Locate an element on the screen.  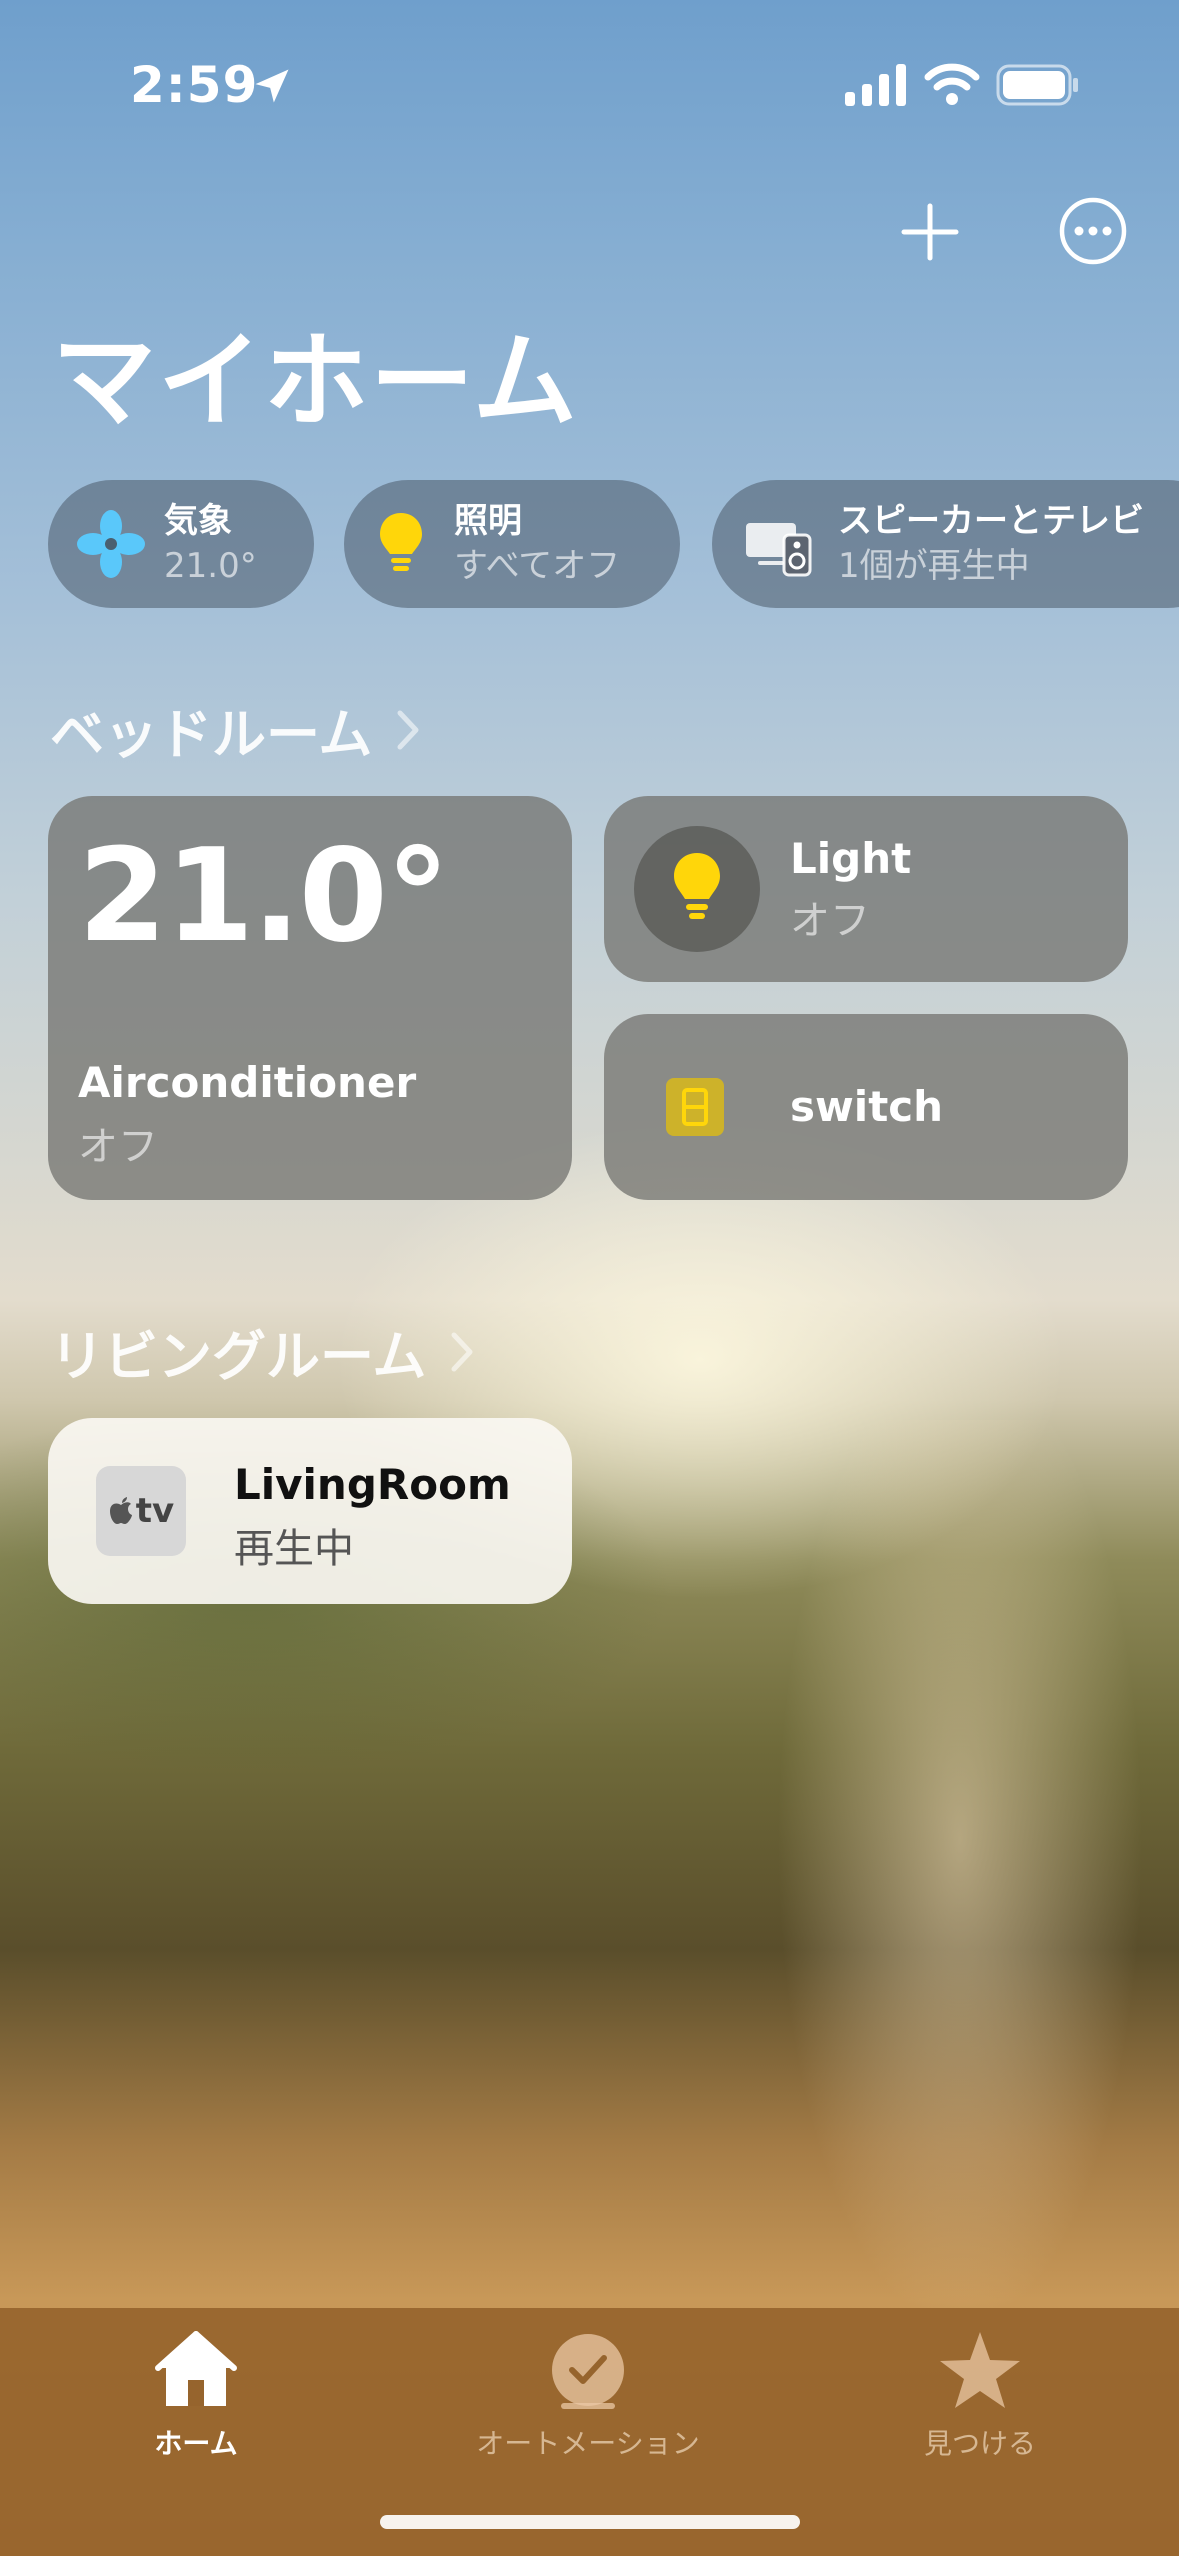
house-icon is located at coordinates (196, 2368).